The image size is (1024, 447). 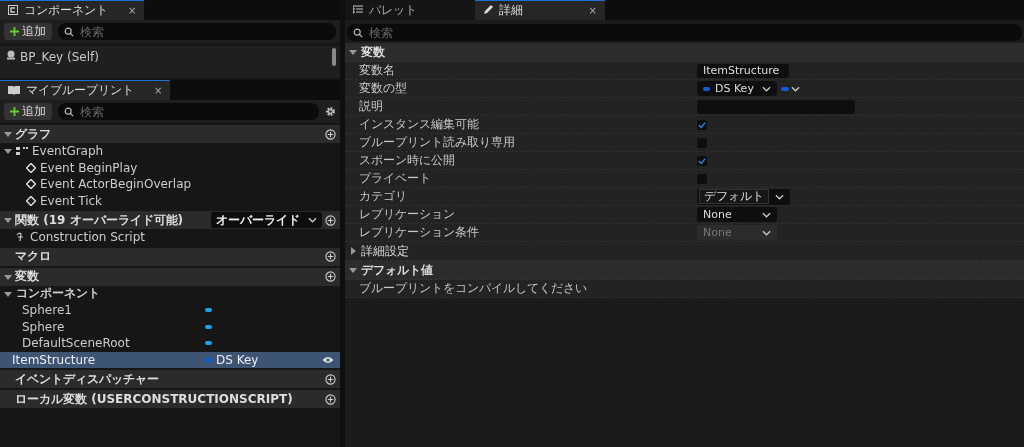 What do you see at coordinates (358, 10) in the screenshot?
I see `list-icon` at bounding box center [358, 10].